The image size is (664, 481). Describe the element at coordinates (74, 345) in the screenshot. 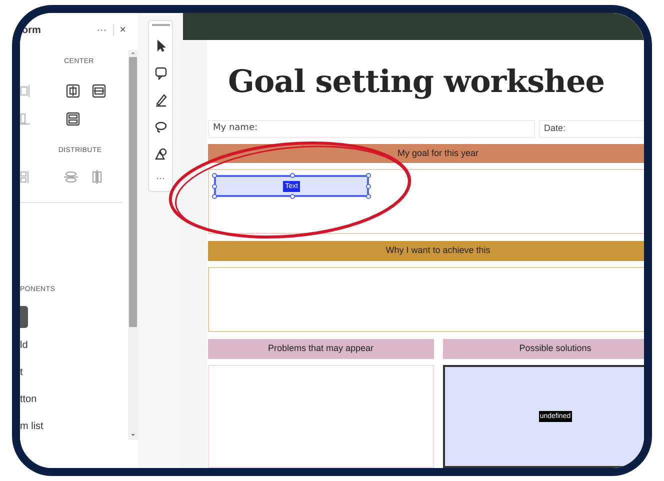

I see `component-item: ld` at that location.